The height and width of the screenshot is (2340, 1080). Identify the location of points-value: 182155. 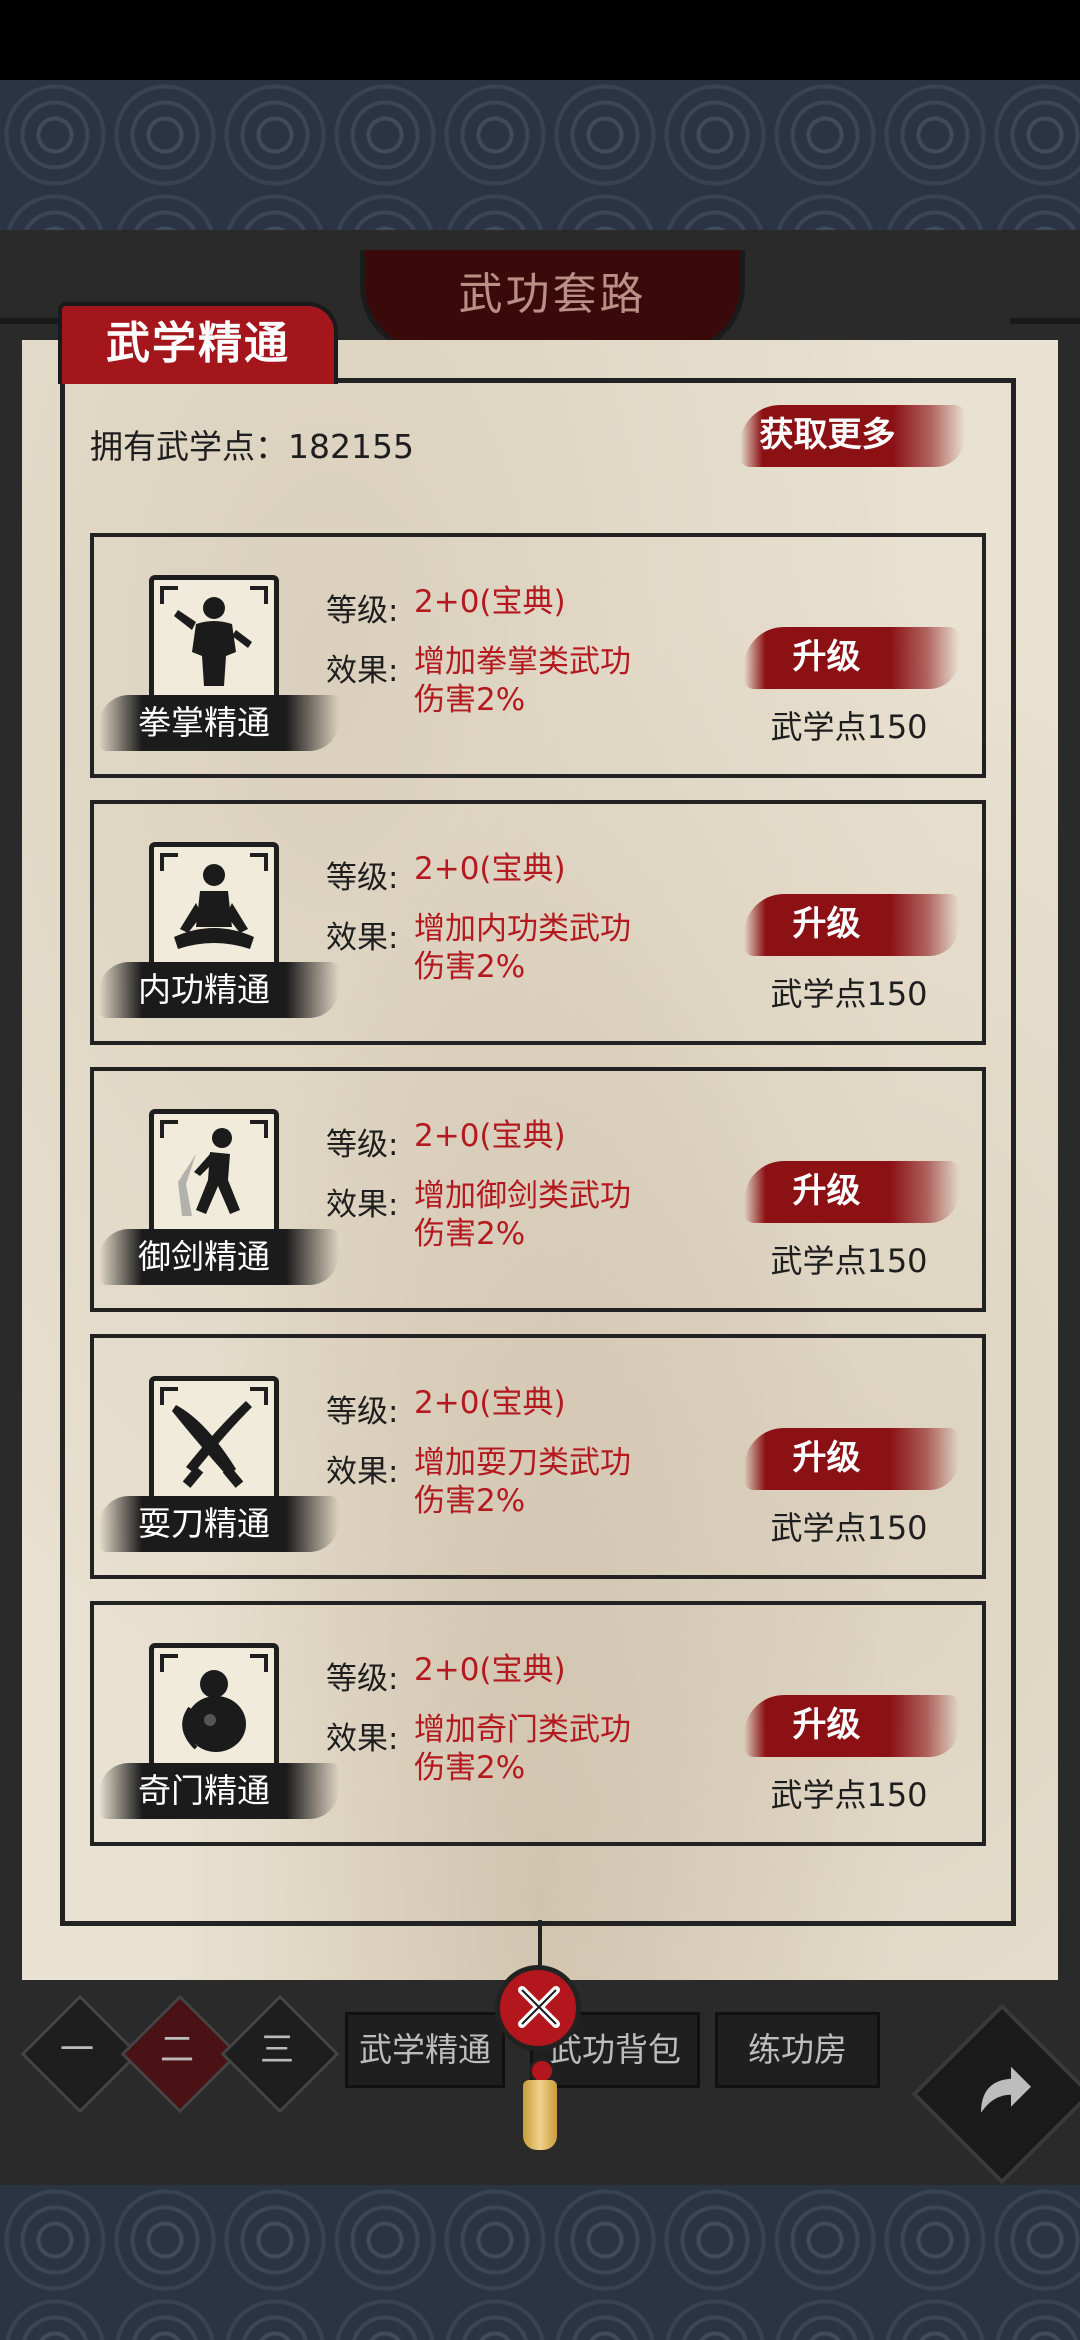
(351, 446).